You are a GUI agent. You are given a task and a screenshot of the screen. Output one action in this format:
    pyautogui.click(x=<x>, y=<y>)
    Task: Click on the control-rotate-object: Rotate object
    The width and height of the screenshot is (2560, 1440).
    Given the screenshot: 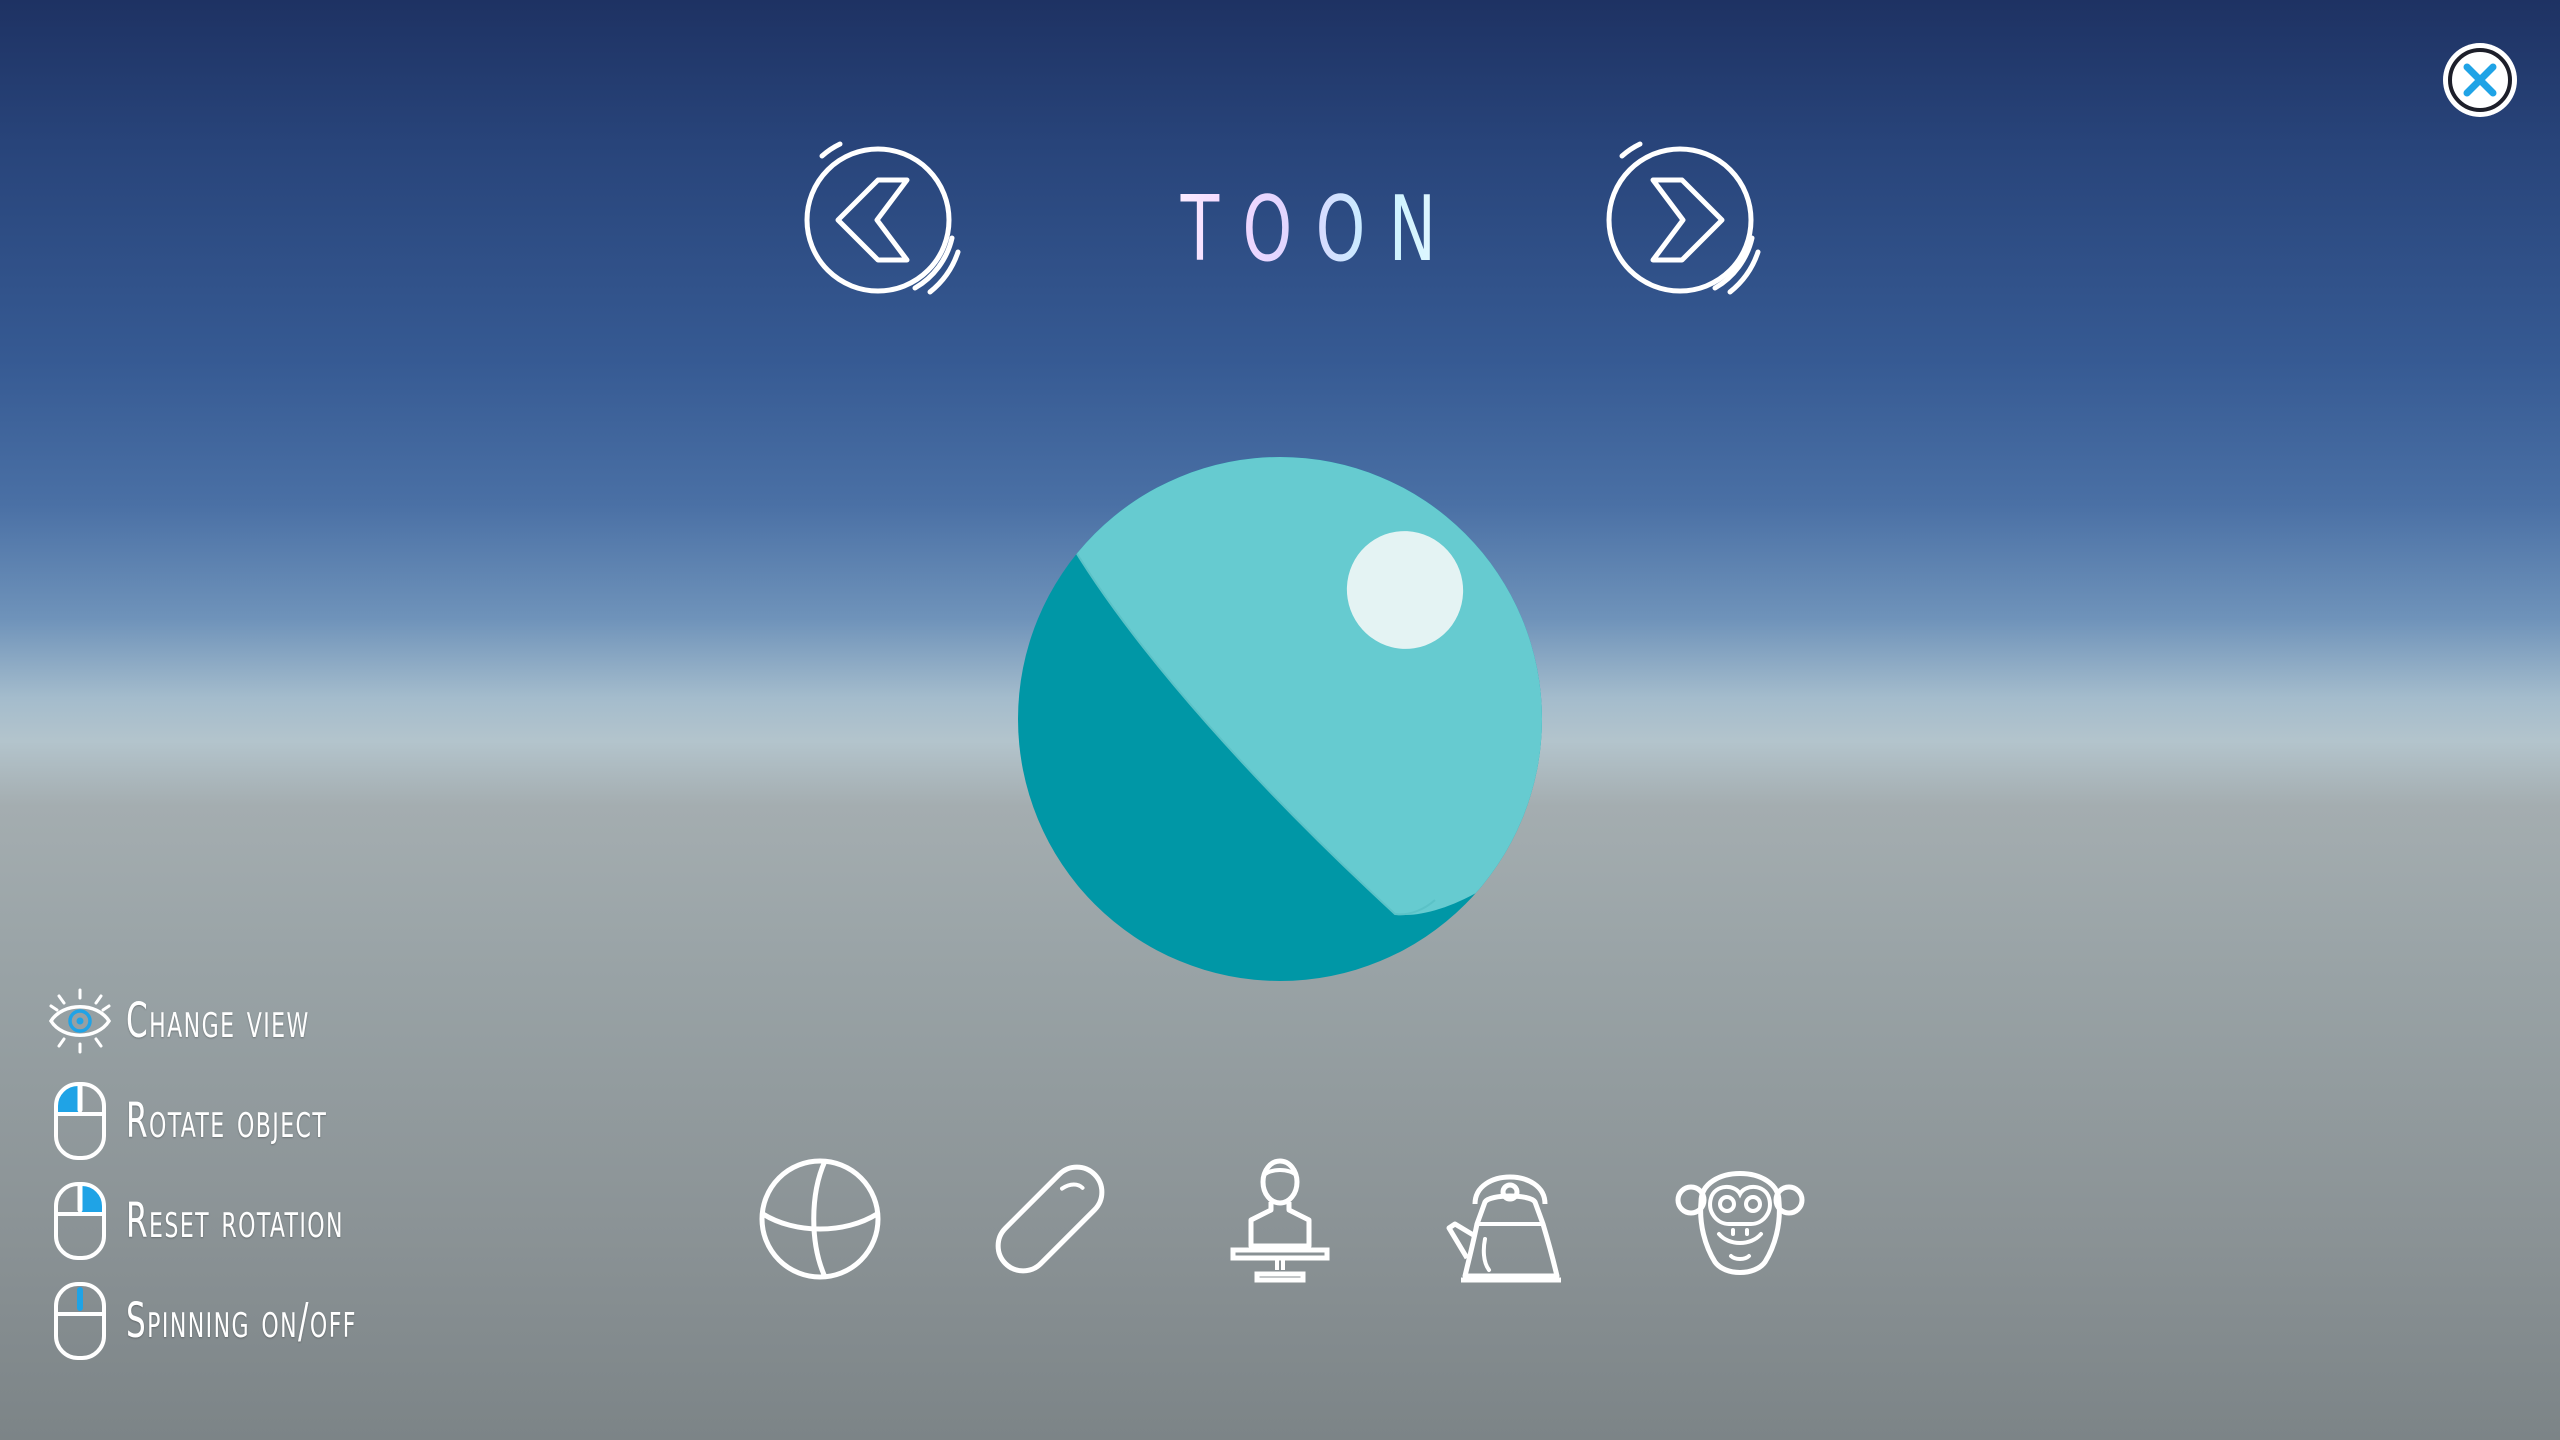 What is the action you would take?
    pyautogui.click(x=225, y=1121)
    